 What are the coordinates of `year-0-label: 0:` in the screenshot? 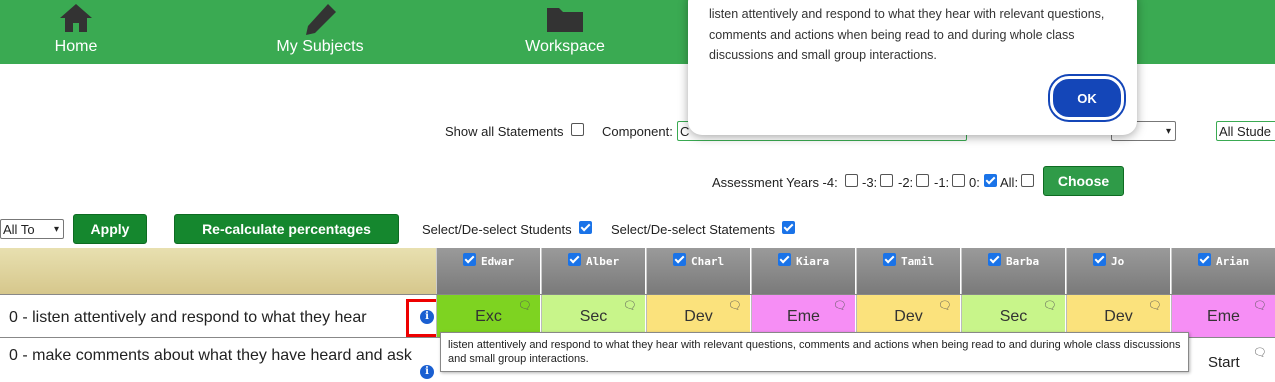 It's located at (974, 182).